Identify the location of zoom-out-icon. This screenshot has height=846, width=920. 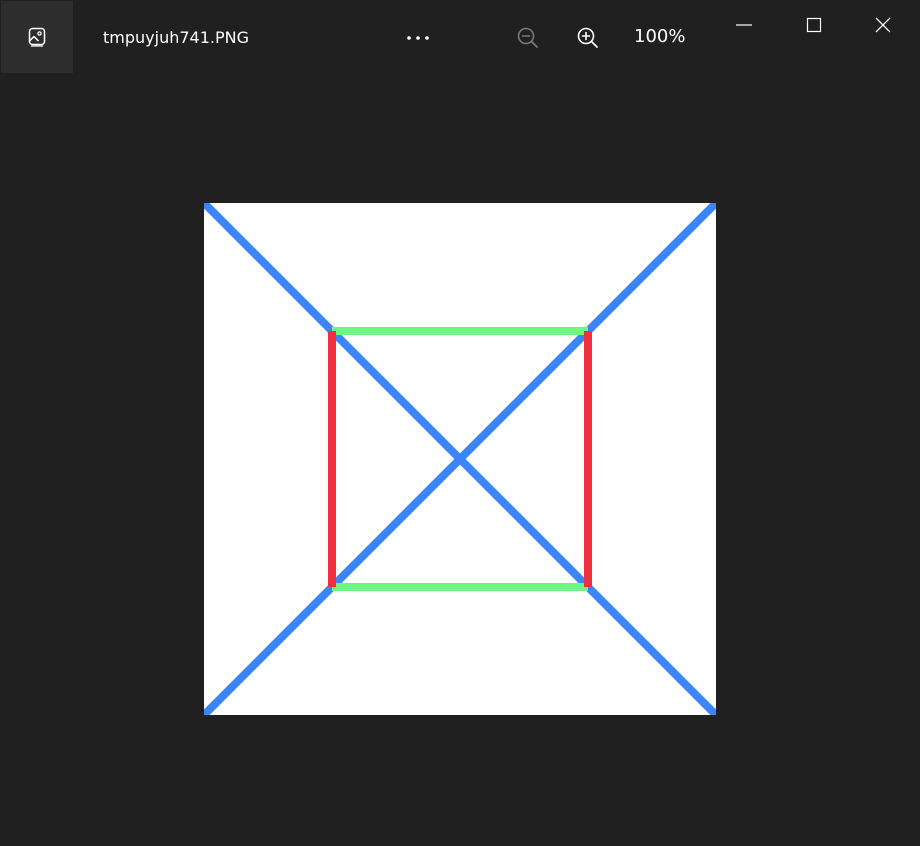
(527, 37).